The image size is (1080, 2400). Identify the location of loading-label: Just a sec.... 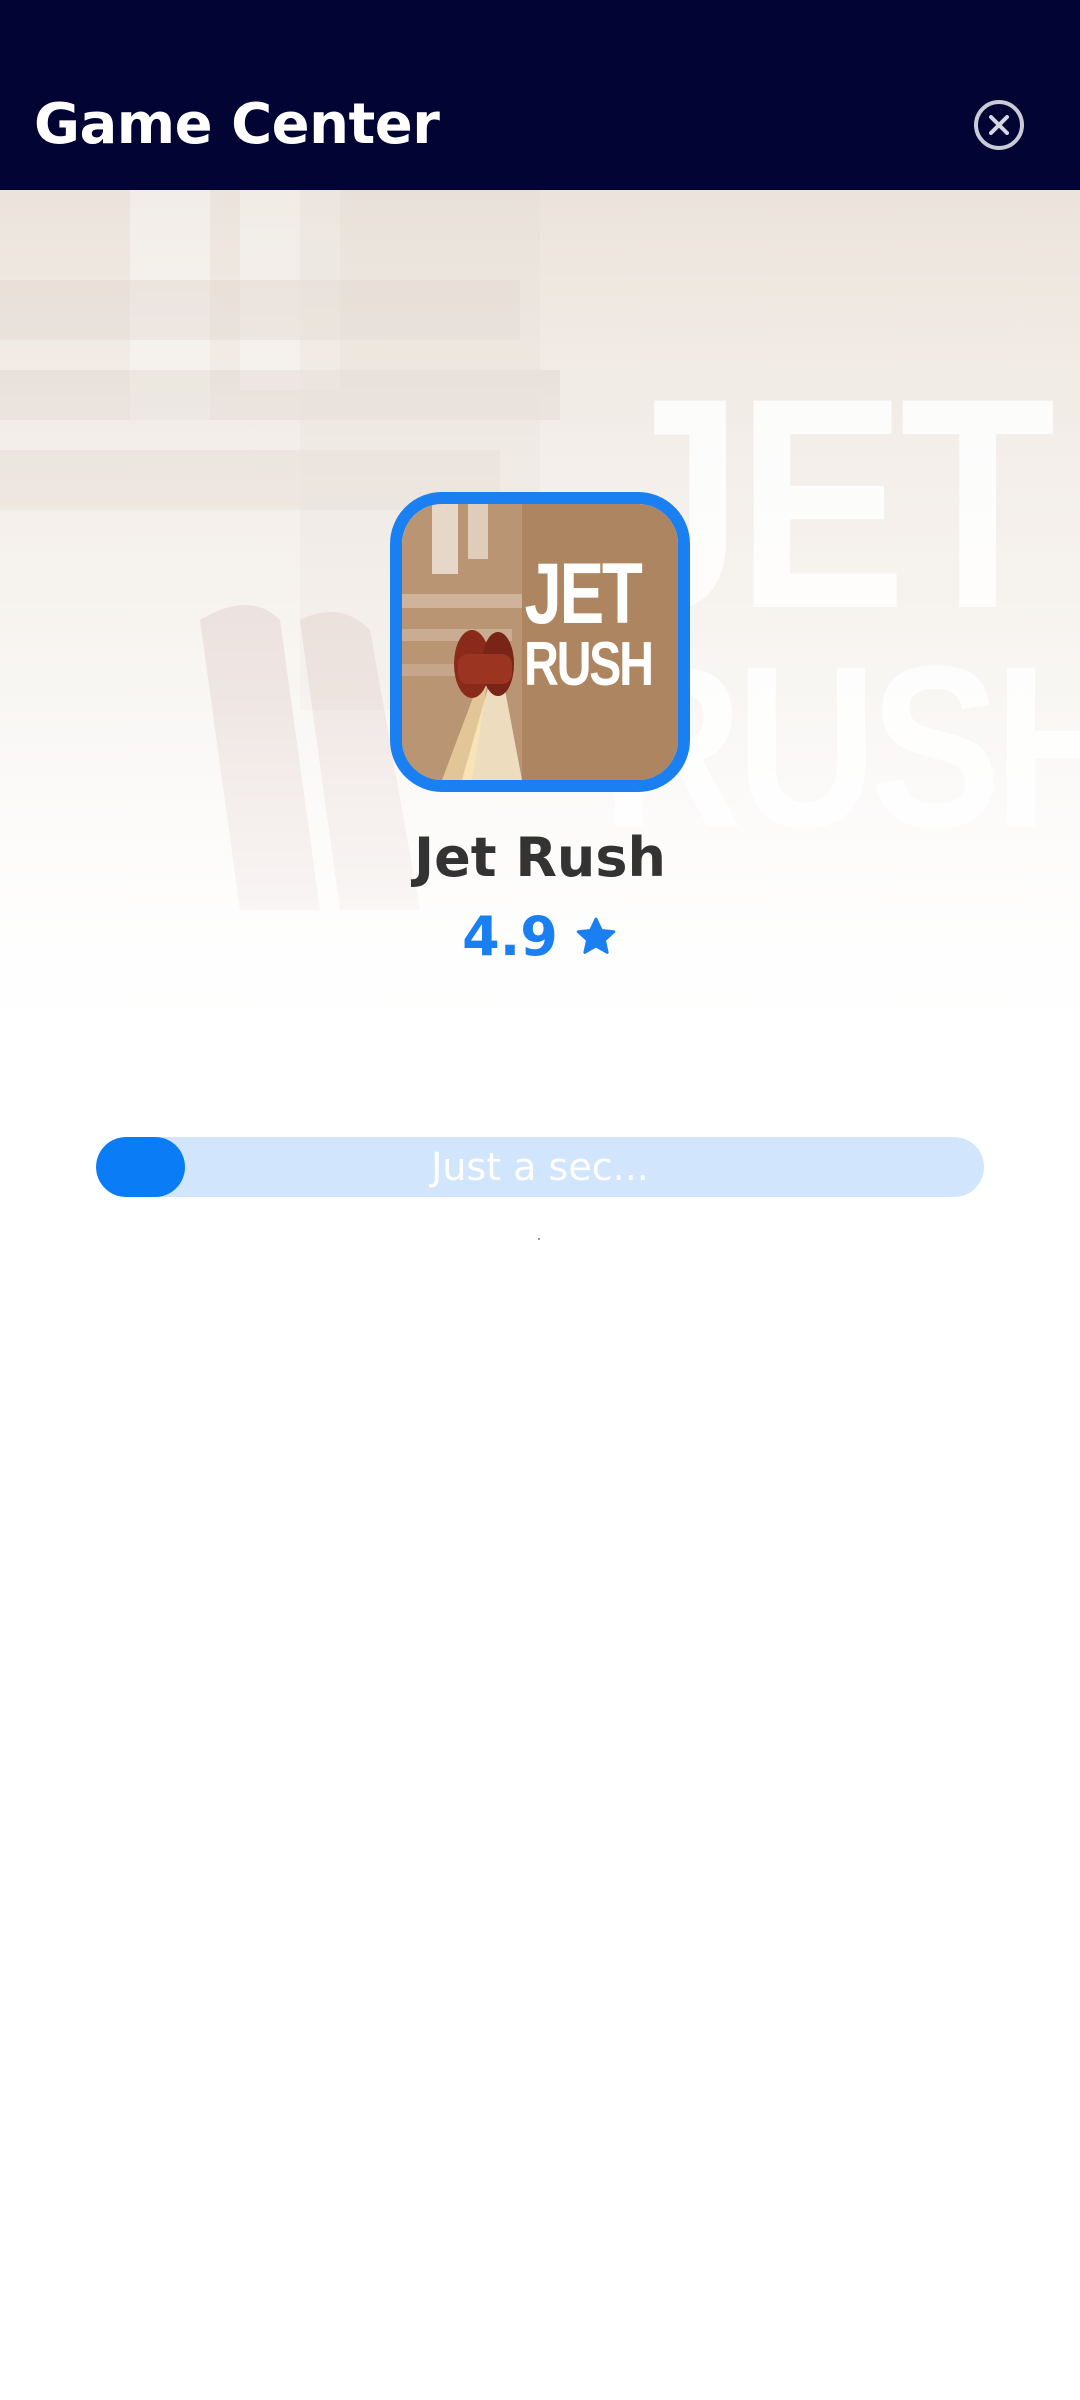
(540, 1167).